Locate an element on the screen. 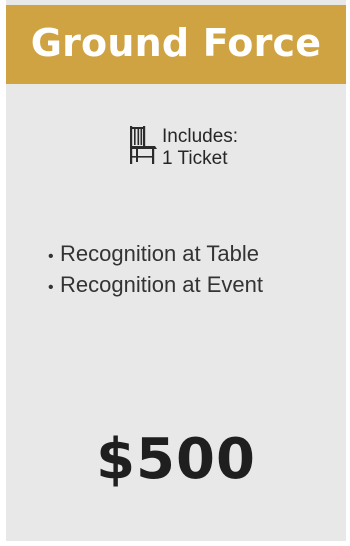 This screenshot has height=546, width=350. benefit-text: Recognition at Event is located at coordinates (162, 284).